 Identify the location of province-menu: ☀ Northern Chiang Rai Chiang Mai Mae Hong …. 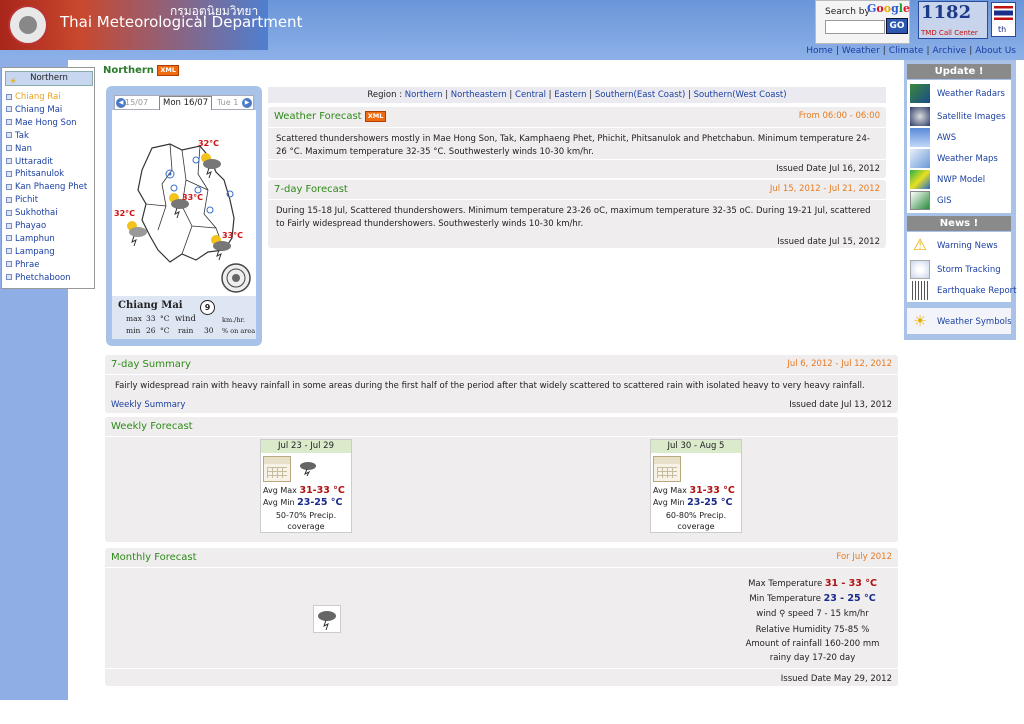
(48, 178).